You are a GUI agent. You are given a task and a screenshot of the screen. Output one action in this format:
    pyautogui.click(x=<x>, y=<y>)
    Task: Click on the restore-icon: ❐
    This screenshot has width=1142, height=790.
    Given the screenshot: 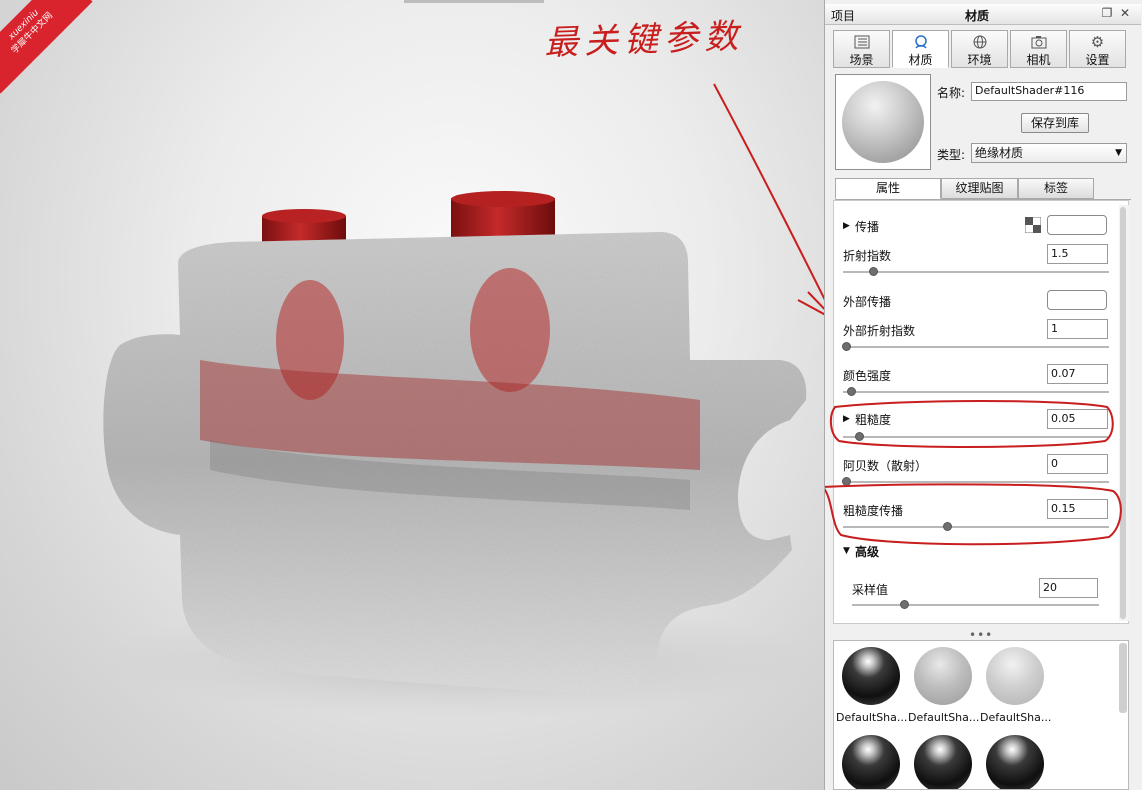 What is the action you would take?
    pyautogui.click(x=1107, y=13)
    